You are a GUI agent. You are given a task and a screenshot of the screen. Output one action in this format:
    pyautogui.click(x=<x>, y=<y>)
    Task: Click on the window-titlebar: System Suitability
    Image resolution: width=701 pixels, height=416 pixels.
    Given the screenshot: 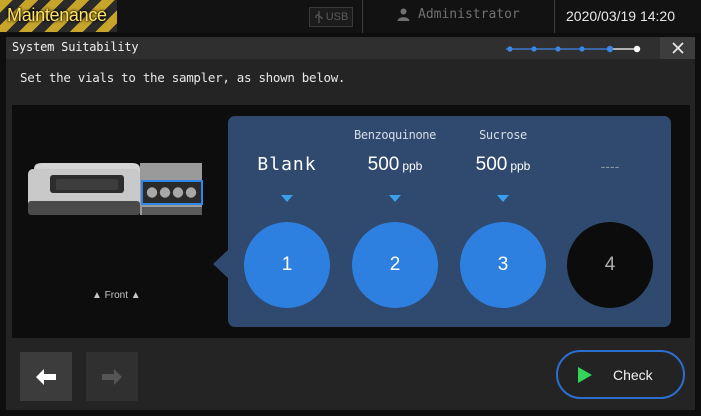 What is the action you would take?
    pyautogui.click(x=350, y=48)
    